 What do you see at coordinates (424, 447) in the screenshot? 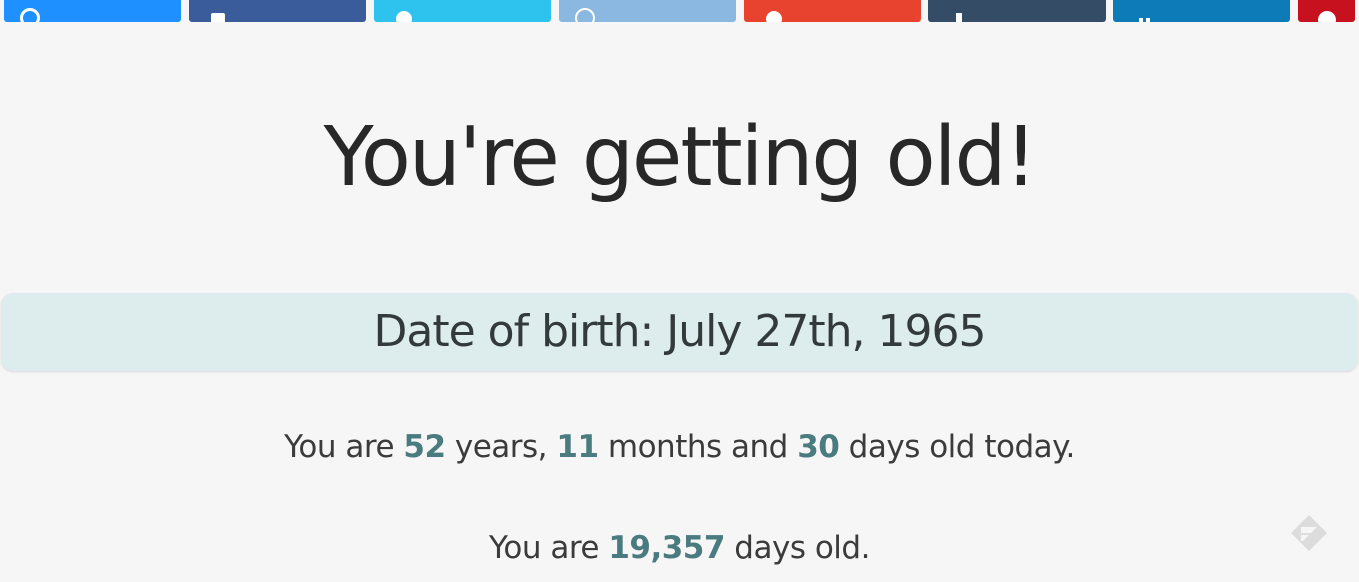
I see `years-value: 52` at bounding box center [424, 447].